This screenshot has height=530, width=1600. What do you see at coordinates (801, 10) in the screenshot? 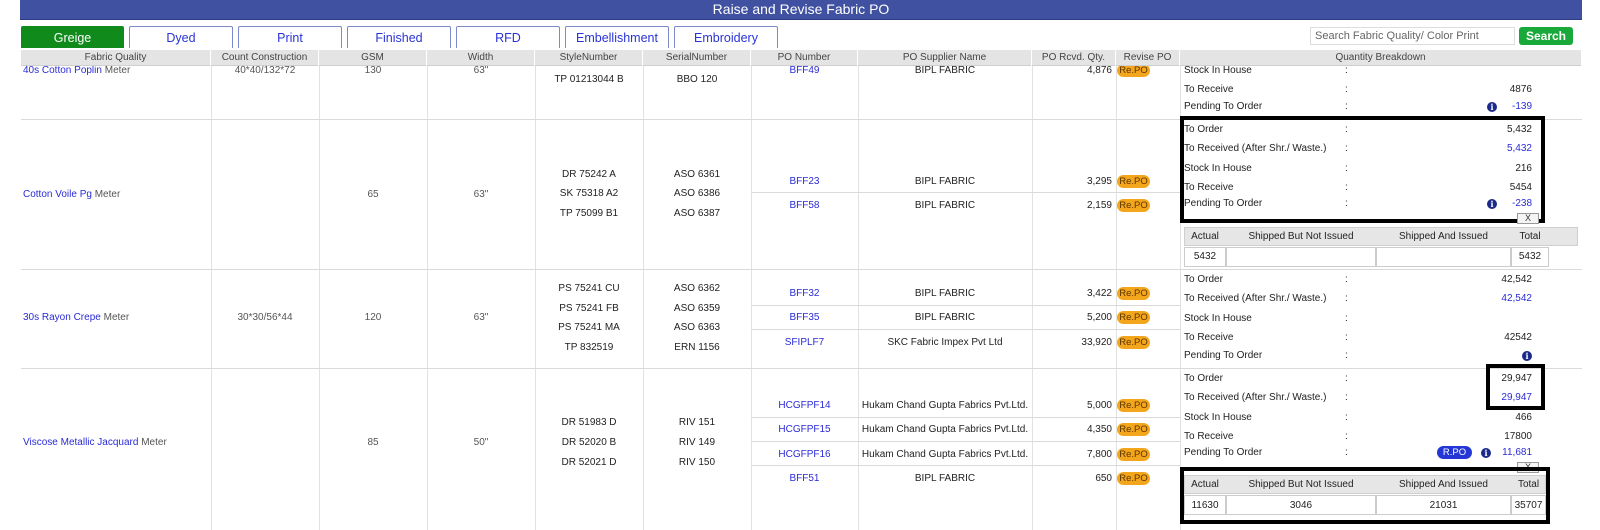
I see `page-title: Raise and Revise Fabric PO` at bounding box center [801, 10].